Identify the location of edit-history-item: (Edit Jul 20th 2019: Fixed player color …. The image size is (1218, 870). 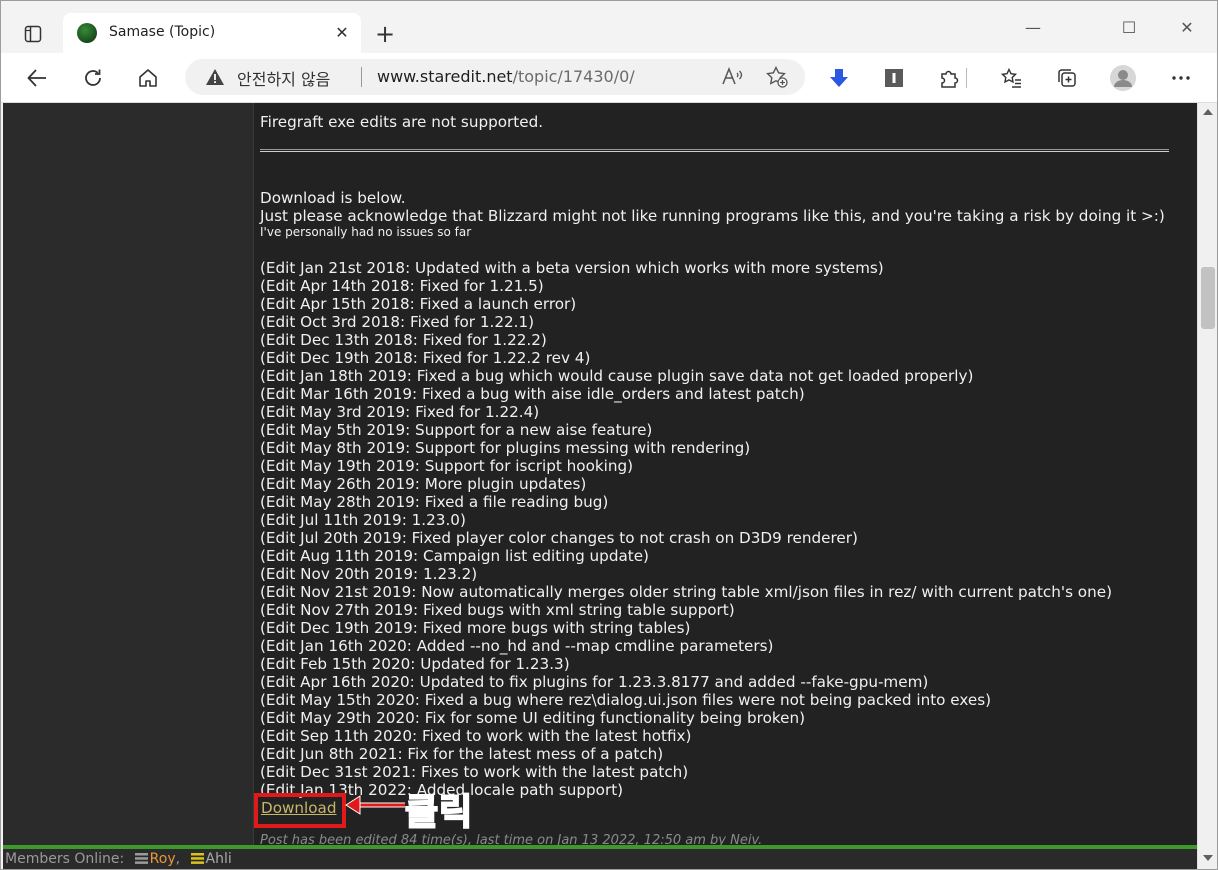
(559, 538).